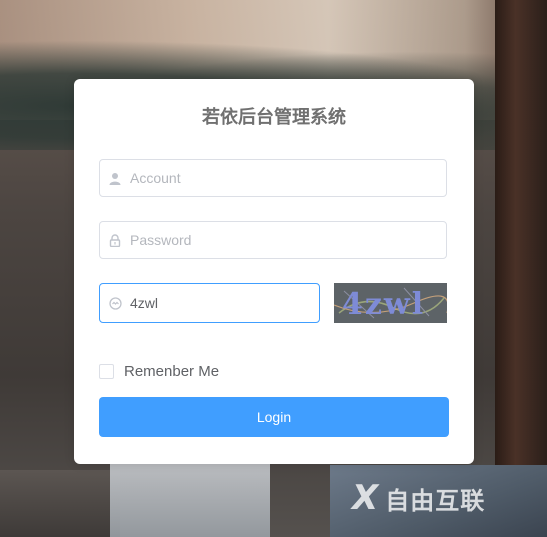  Describe the element at coordinates (115, 240) in the screenshot. I see `lock-icon` at that location.